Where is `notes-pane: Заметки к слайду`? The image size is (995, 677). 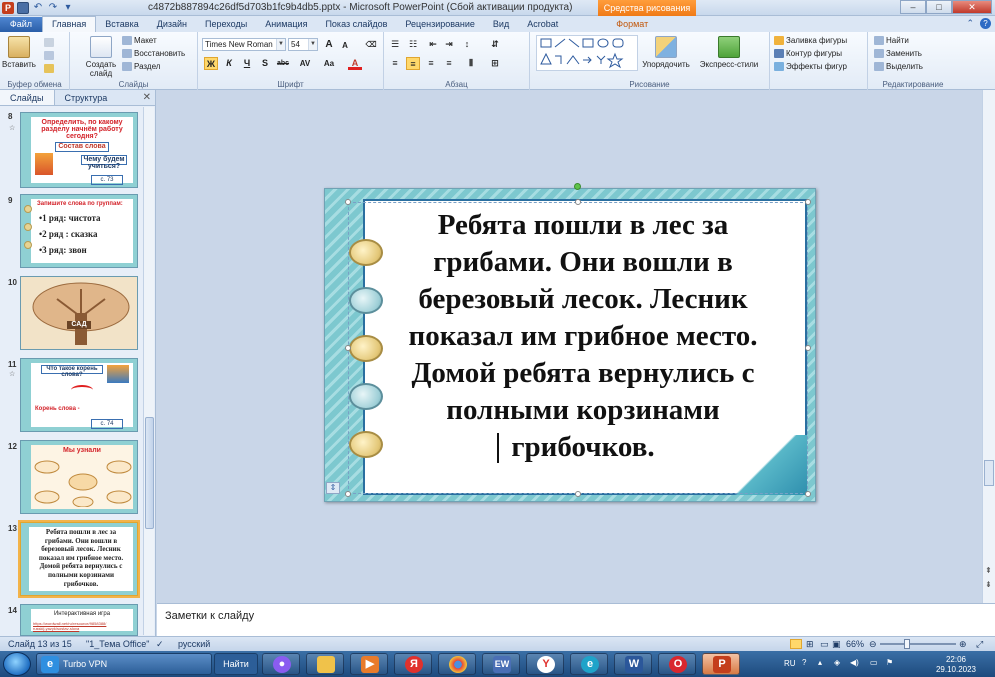
notes-pane: Заметки к слайду is located at coordinates (576, 619).